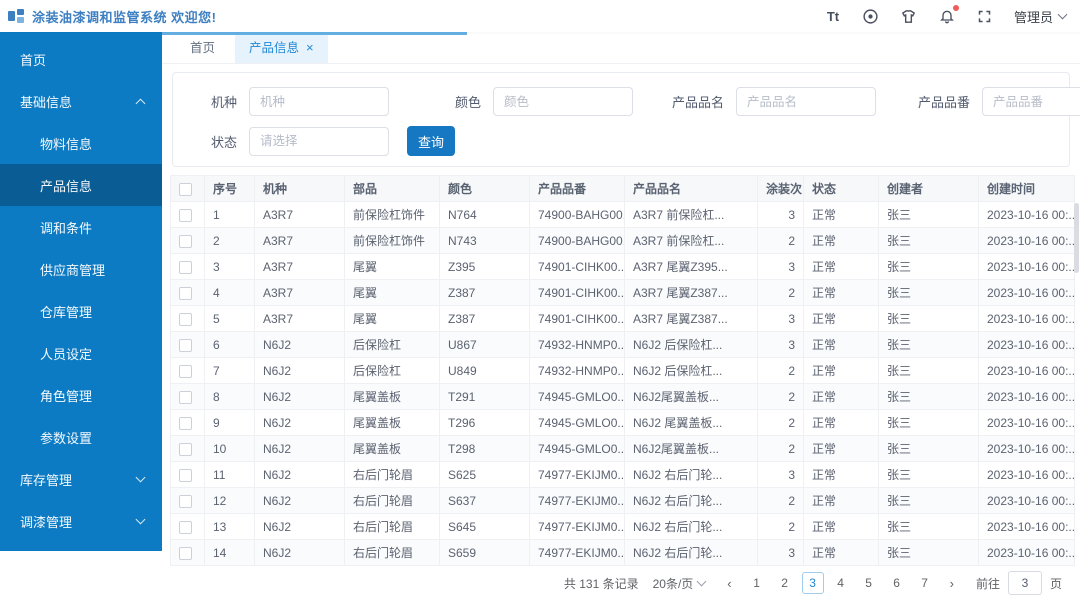 The image size is (1080, 598). I want to click on sidebar-item-角色管理: 角色管理, so click(81, 395).